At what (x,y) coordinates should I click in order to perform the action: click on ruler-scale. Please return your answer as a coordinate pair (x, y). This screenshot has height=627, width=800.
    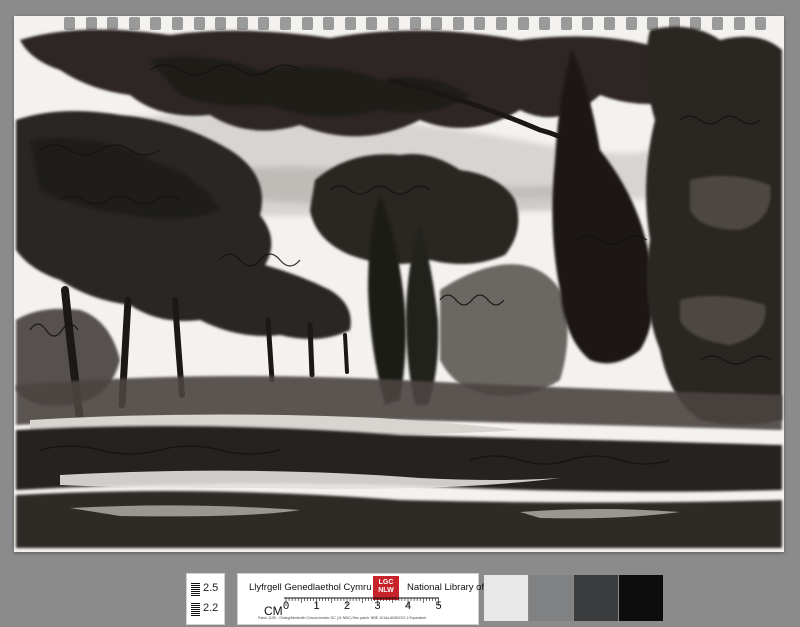
    Looking at the image, I should click on (361, 601).